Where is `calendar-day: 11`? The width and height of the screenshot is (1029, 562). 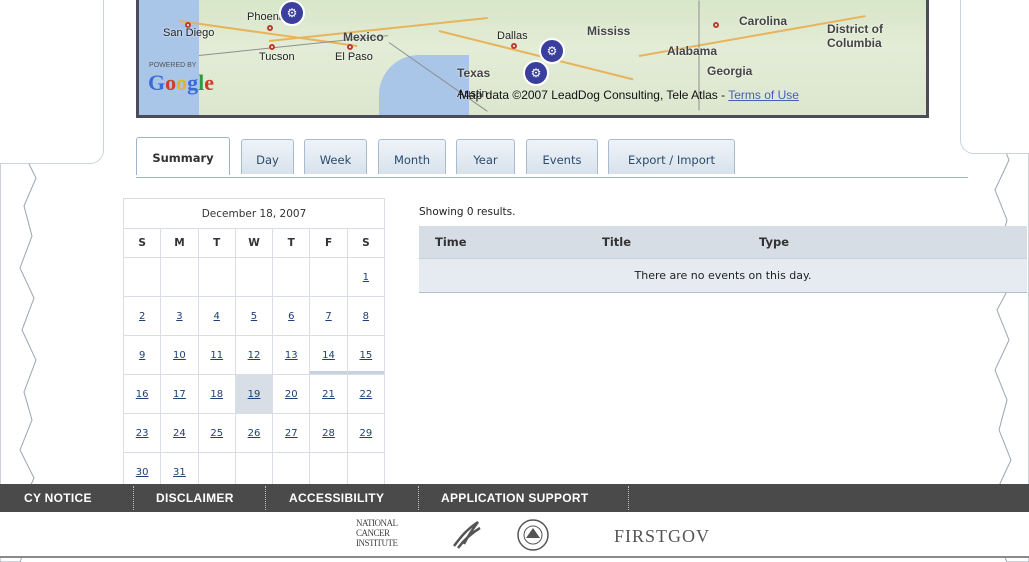
calendar-day: 11 is located at coordinates (216, 355).